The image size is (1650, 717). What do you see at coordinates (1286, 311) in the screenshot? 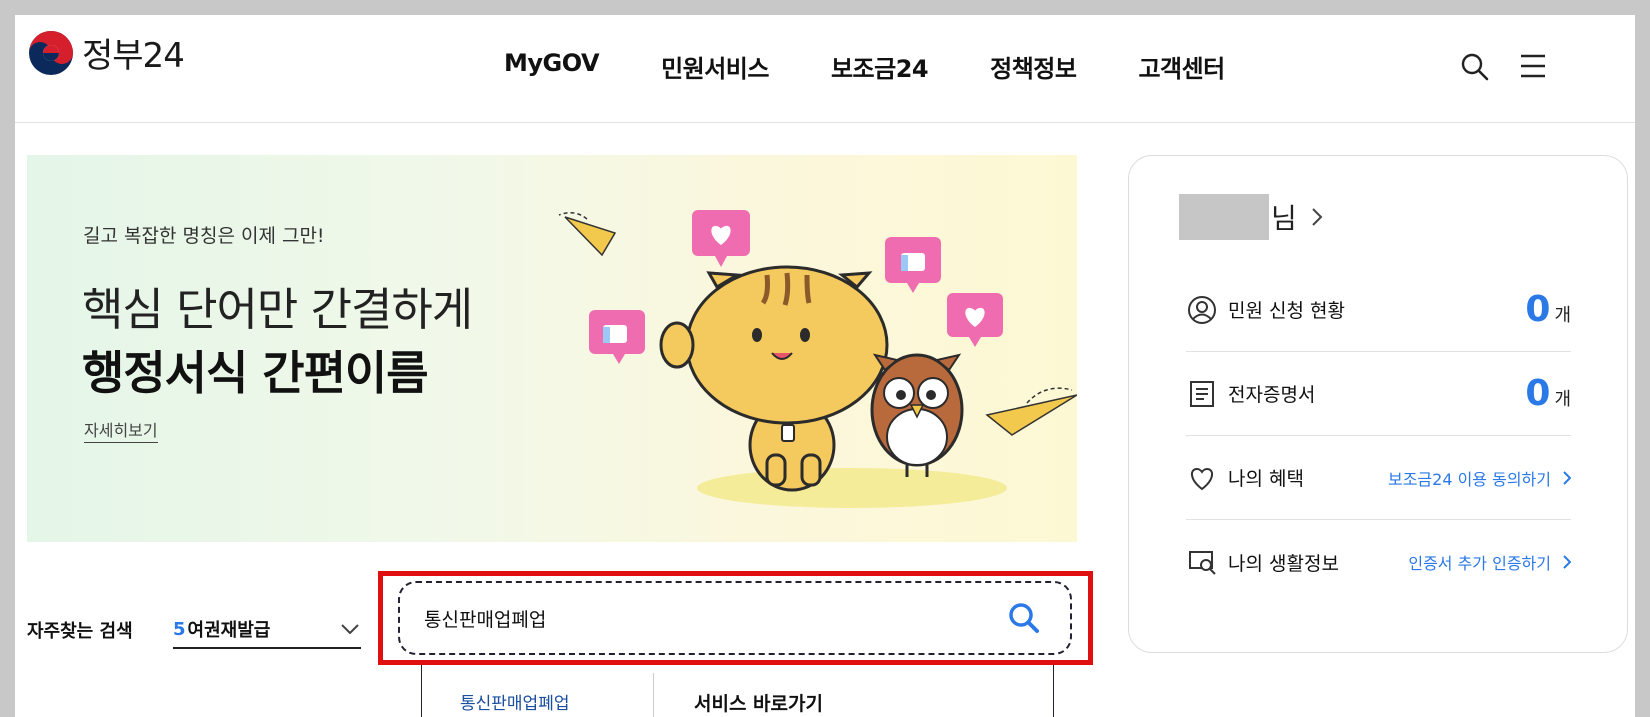
I see `row-label: 민원 신청 현황` at bounding box center [1286, 311].